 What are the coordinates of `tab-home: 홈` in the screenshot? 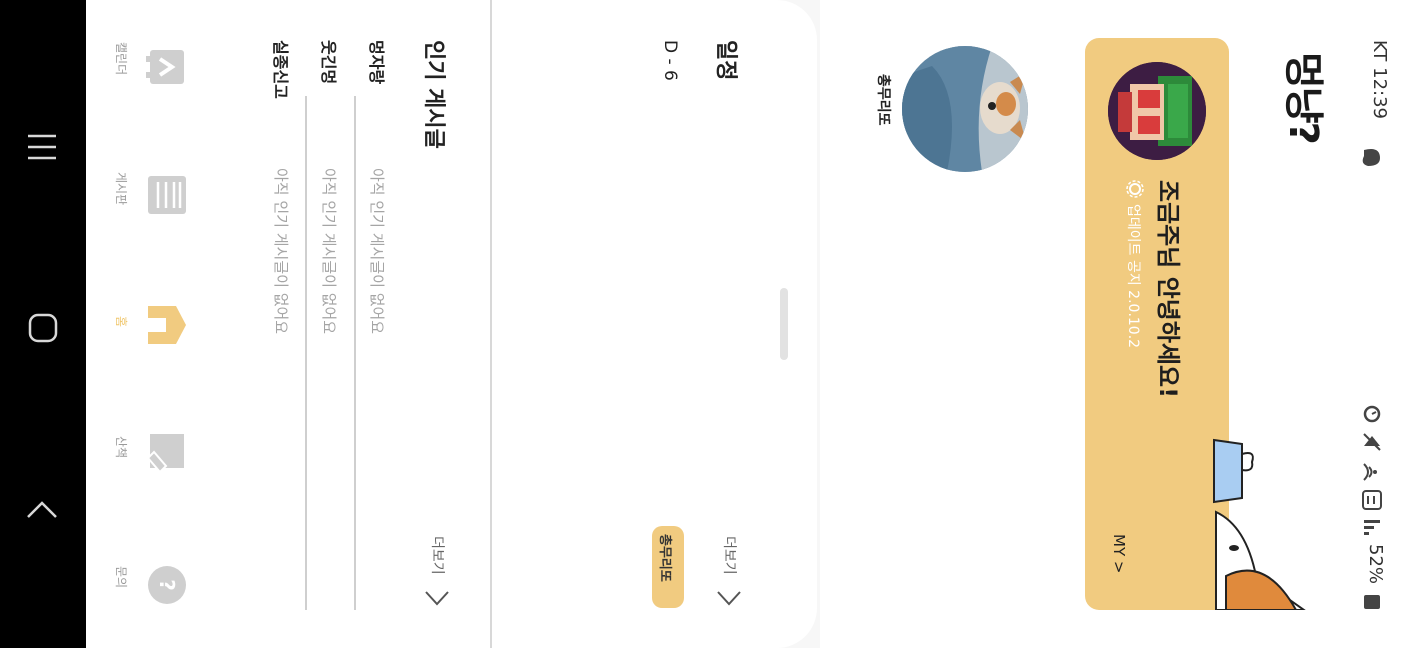 It's located at (152, 330).